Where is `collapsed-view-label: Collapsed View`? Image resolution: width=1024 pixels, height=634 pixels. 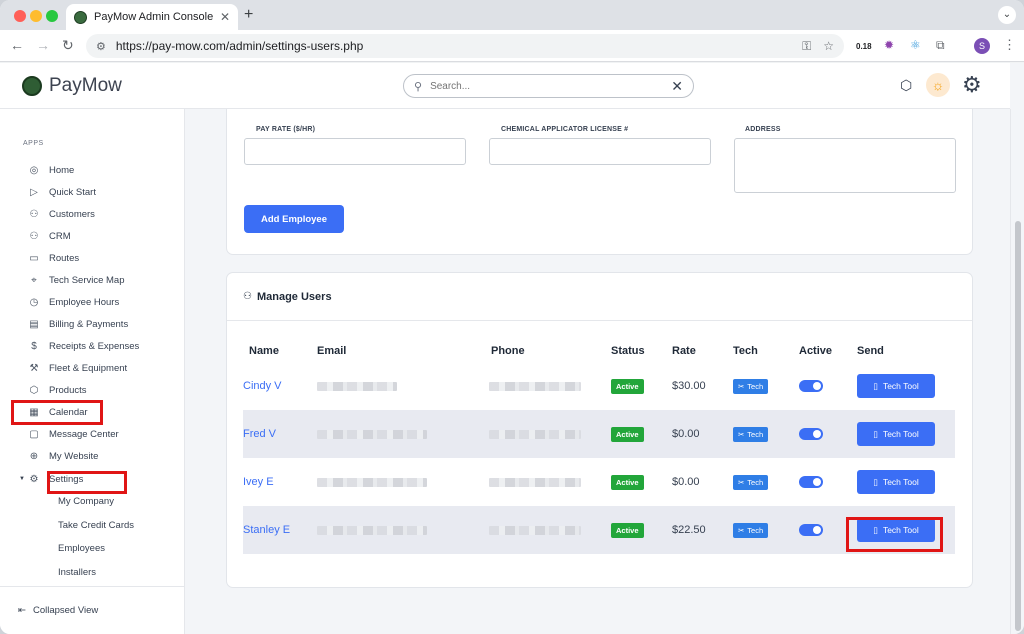 collapsed-view-label: Collapsed View is located at coordinates (65, 610).